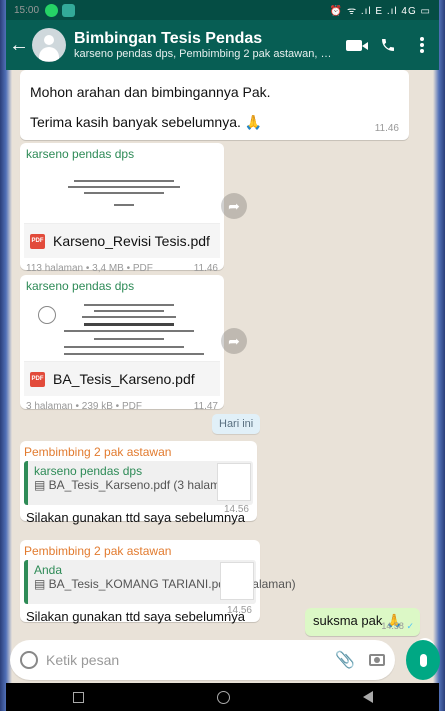 The width and height of the screenshot is (445, 711). Describe the element at coordinates (168, 38) in the screenshot. I see `chat-title: Bimbingan Tesis Pendas` at that location.